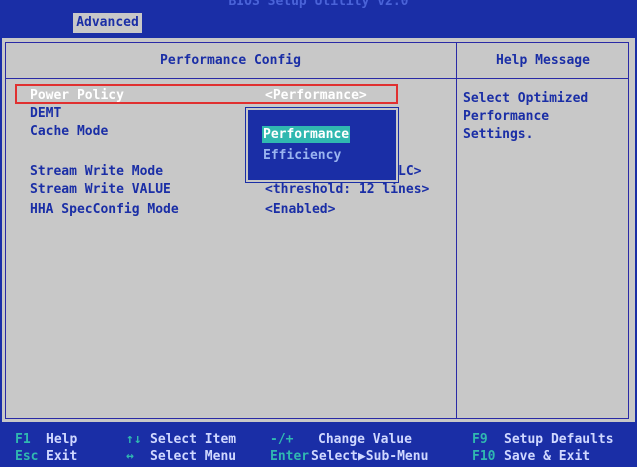  What do you see at coordinates (317, 78) in the screenshot?
I see `panel-divider-horizontal` at bounding box center [317, 78].